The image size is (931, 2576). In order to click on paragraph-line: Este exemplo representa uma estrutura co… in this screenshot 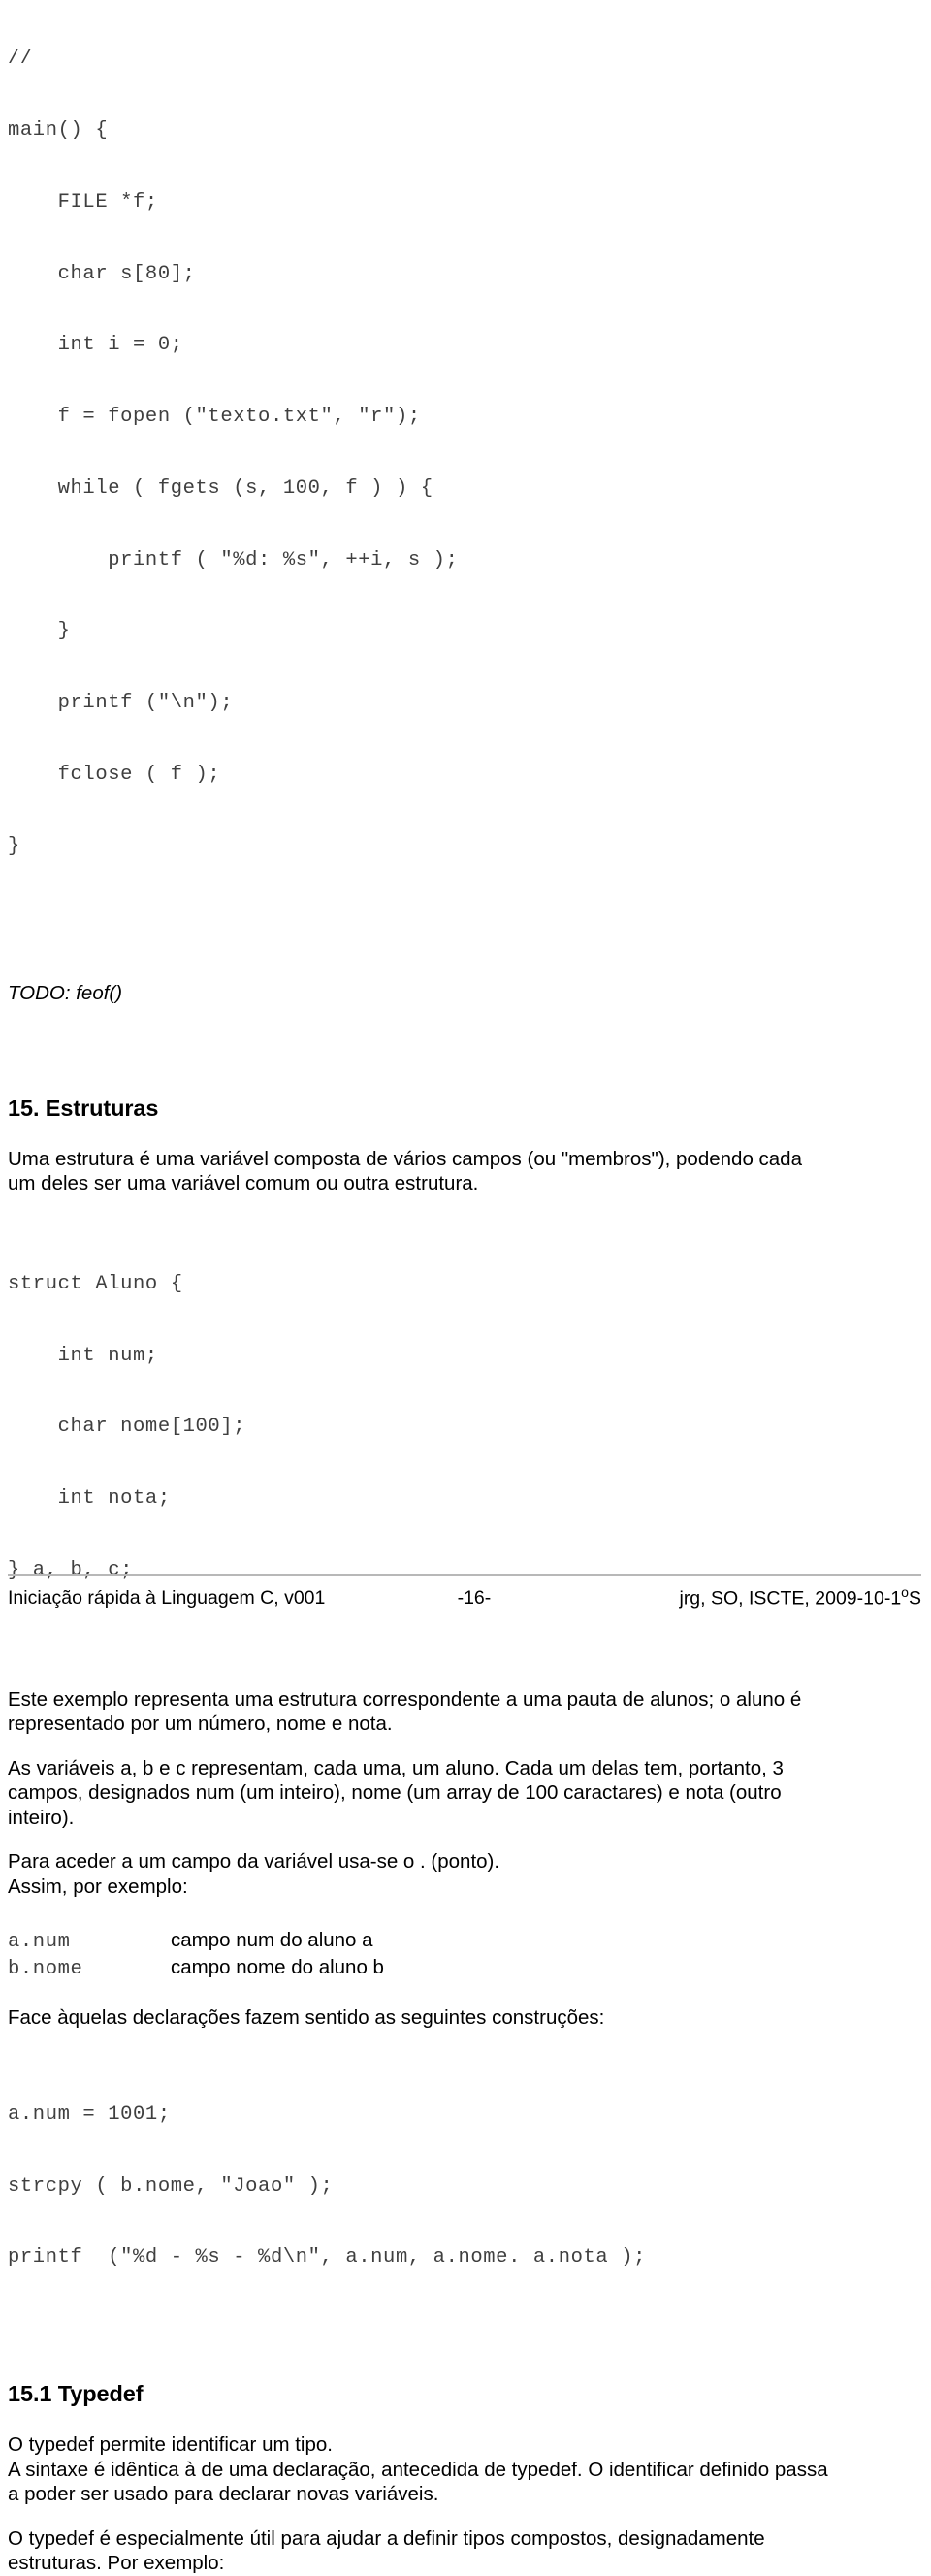, I will do `click(405, 1699)`.